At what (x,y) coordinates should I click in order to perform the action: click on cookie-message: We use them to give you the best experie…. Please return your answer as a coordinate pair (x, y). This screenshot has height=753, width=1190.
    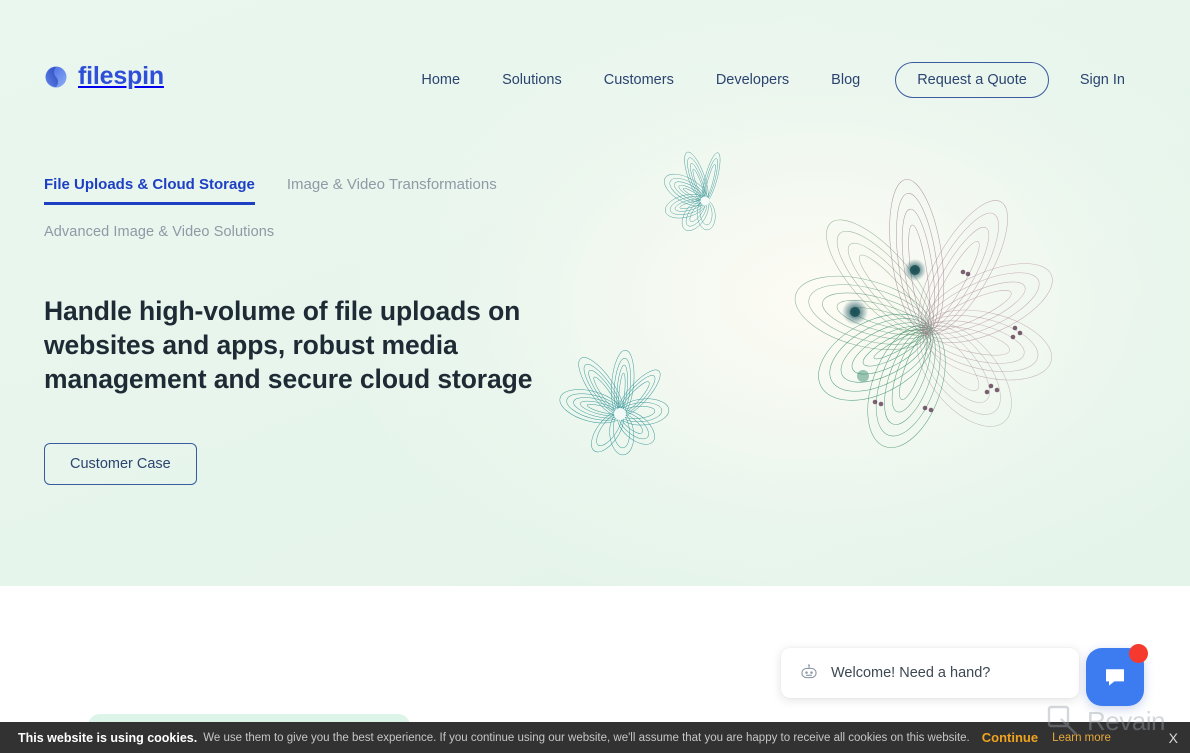
    Looking at the image, I should click on (586, 737).